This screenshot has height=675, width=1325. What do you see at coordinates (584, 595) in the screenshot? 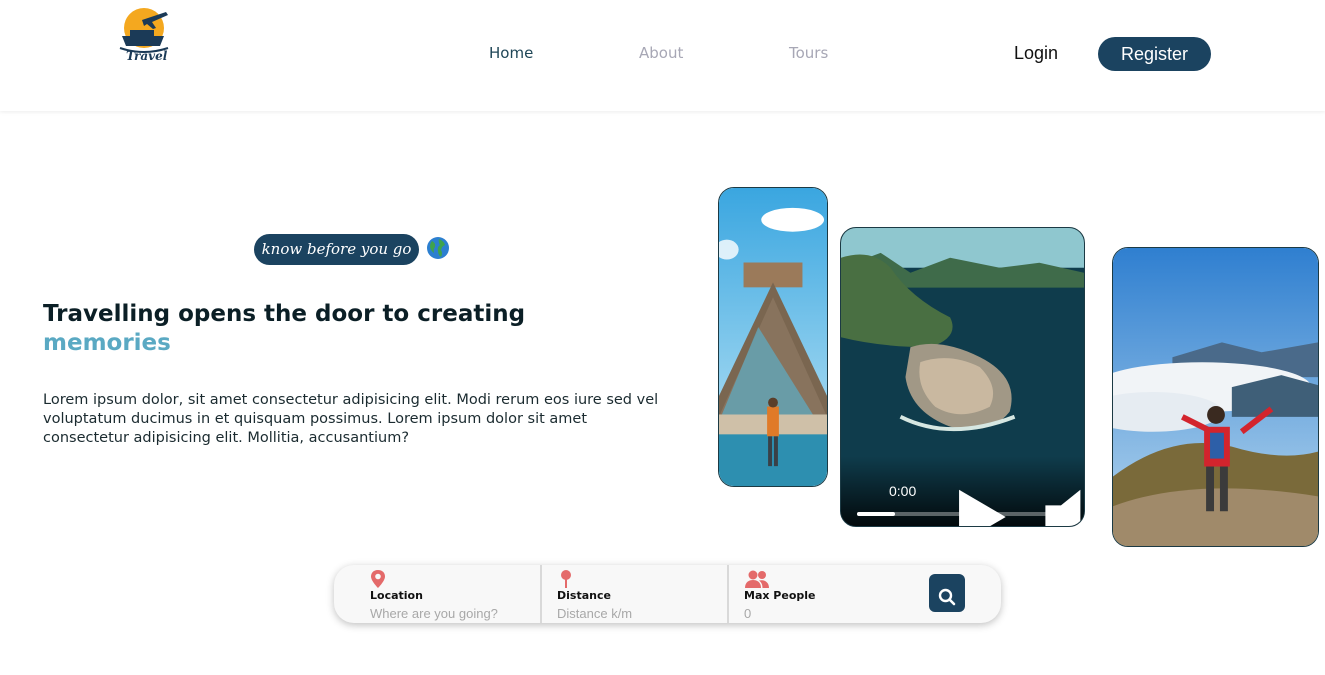
I see `distance-label: Distance` at bounding box center [584, 595].